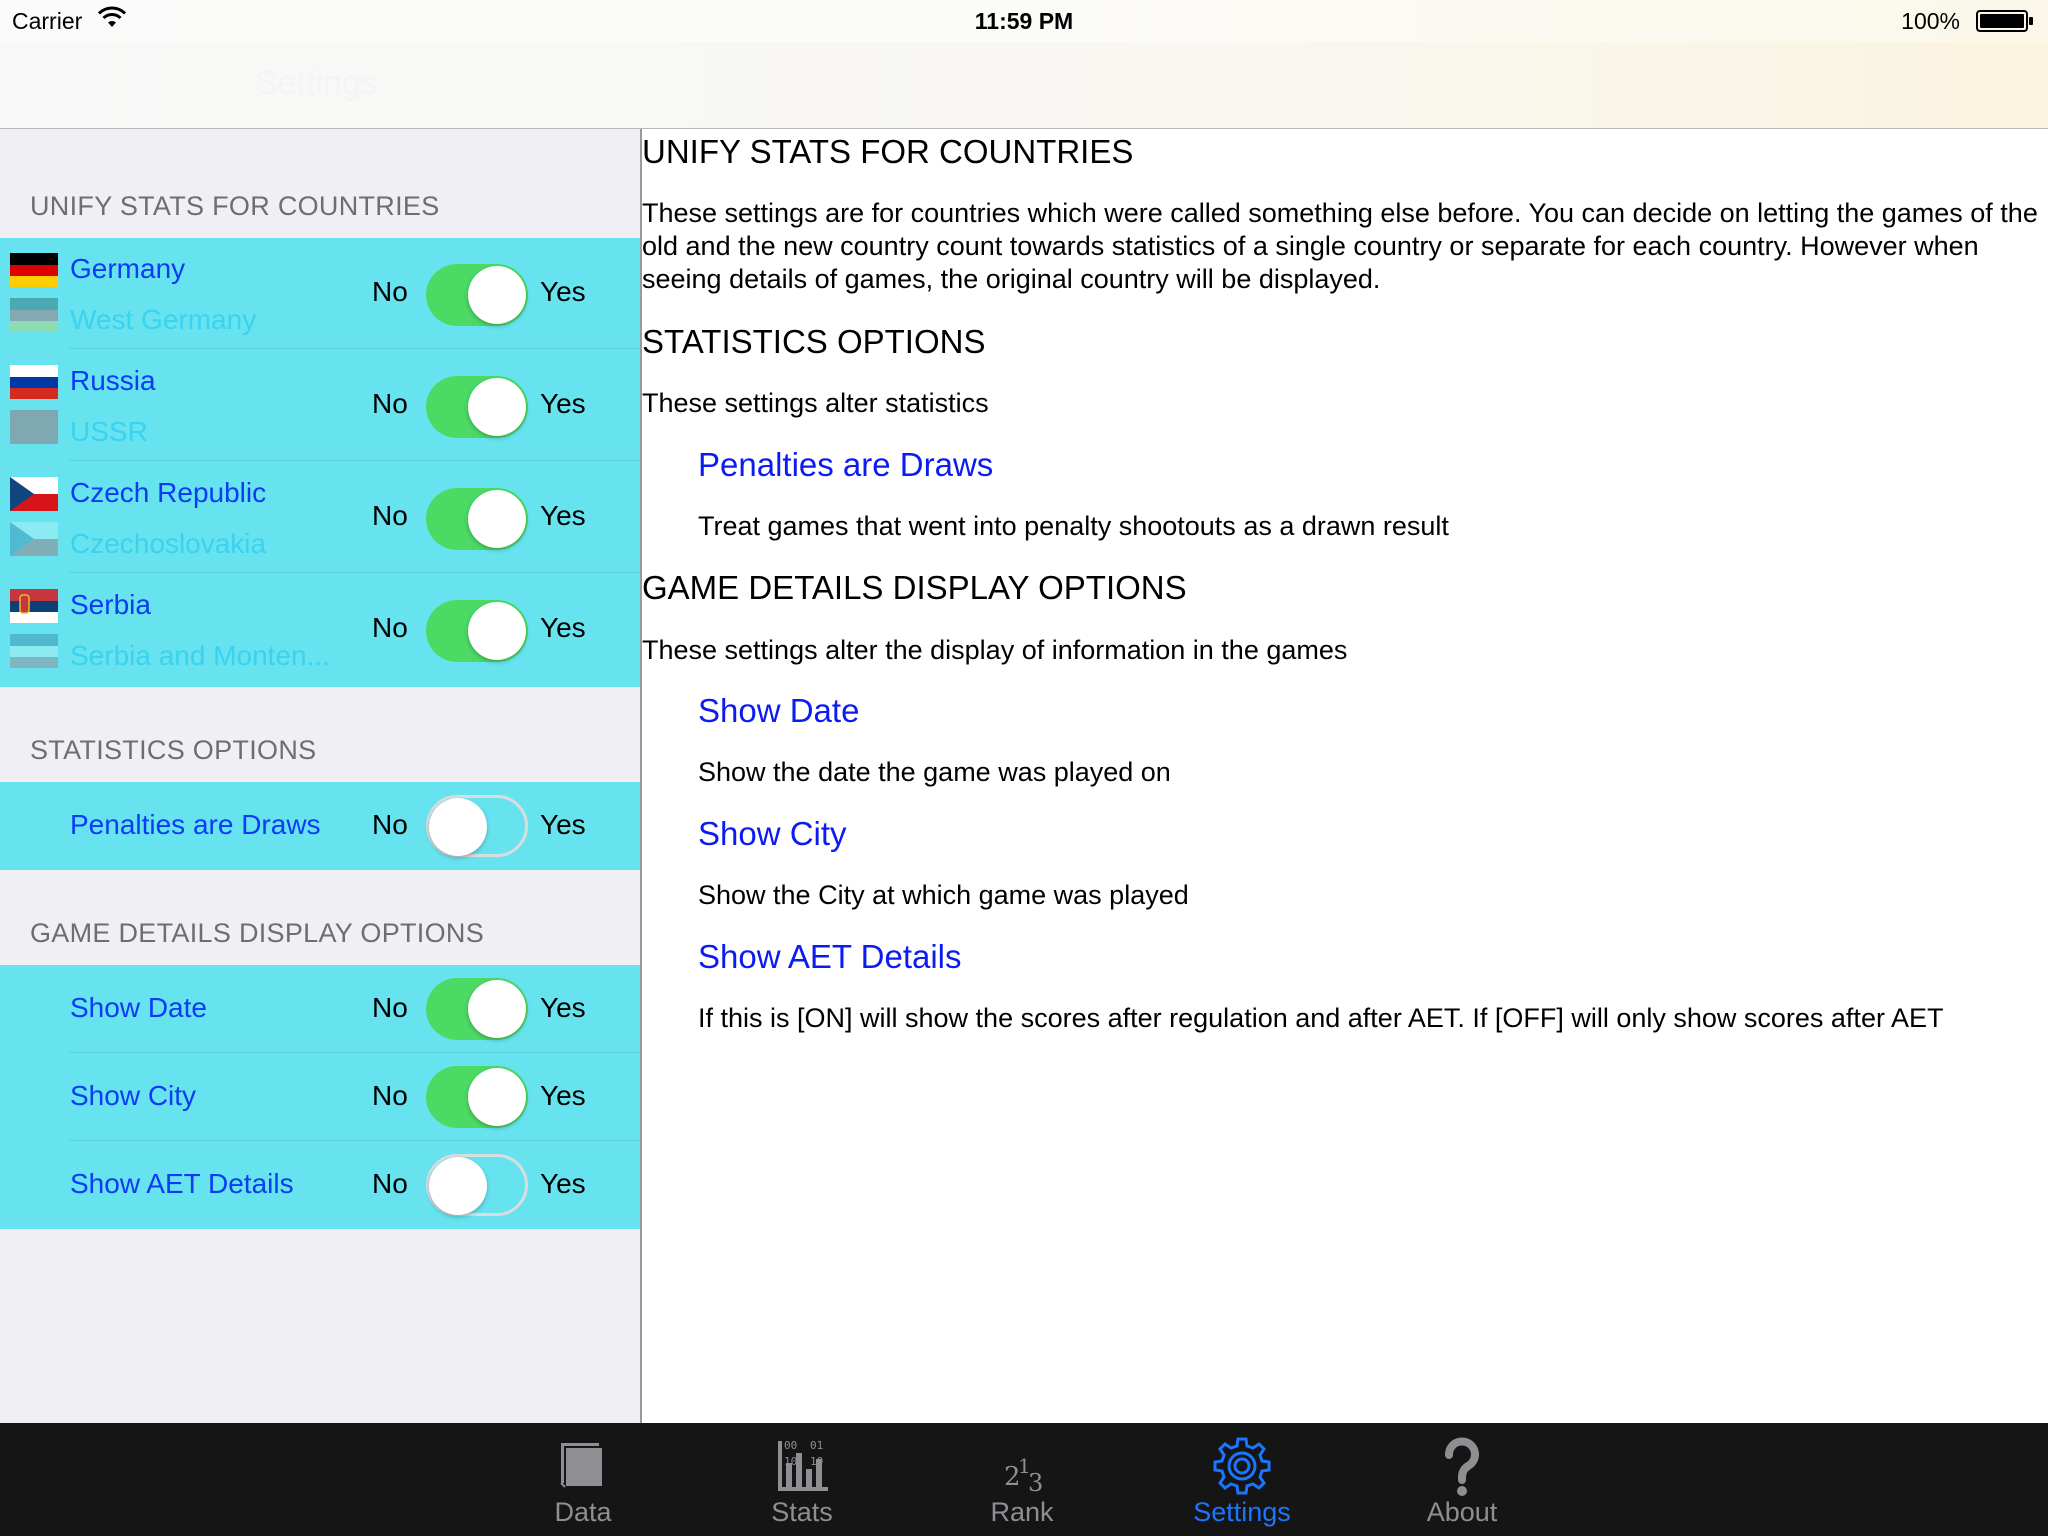 Image resolution: width=2048 pixels, height=1536 pixels. I want to click on option-label: Show AET Details, so click(182, 1183).